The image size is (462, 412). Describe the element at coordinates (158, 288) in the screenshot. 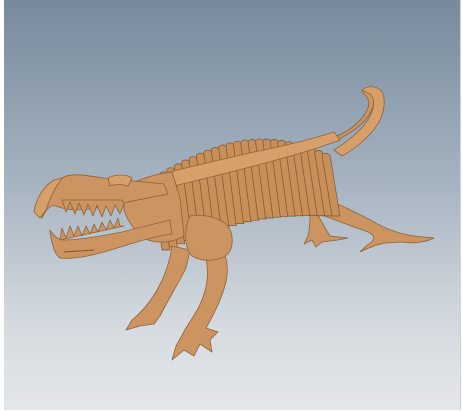

I see `front-leg-far` at that location.